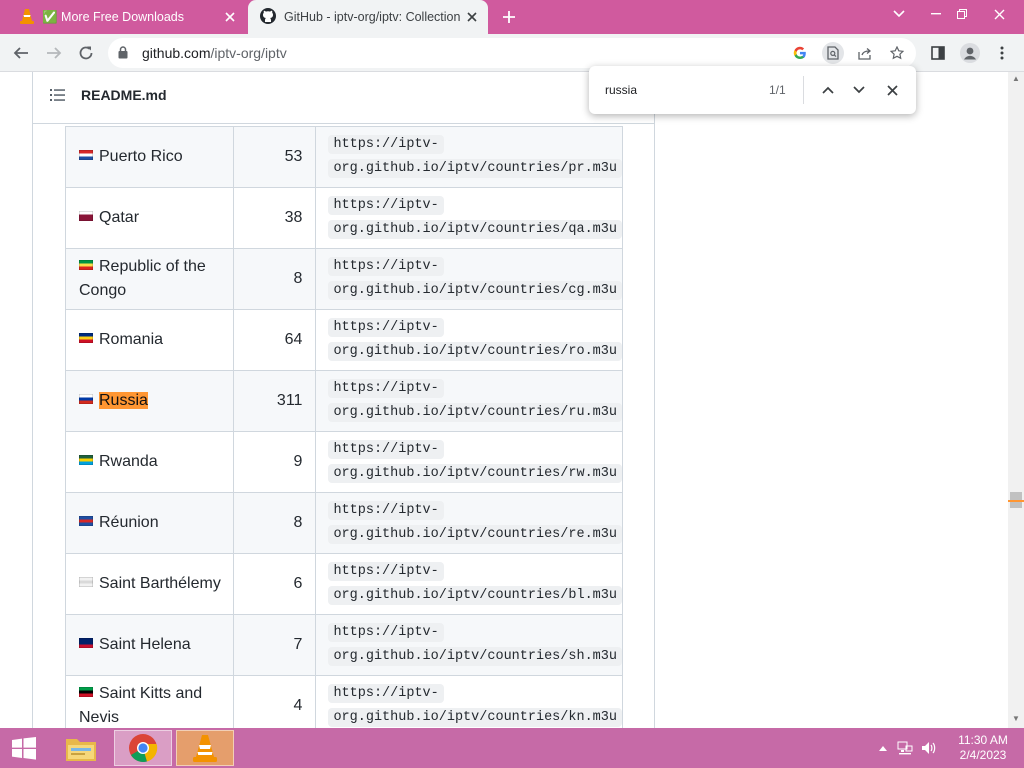 The width and height of the screenshot is (1024, 768). What do you see at coordinates (983, 748) in the screenshot?
I see `system-clock: 11:30 AM 2/4/2023` at bounding box center [983, 748].